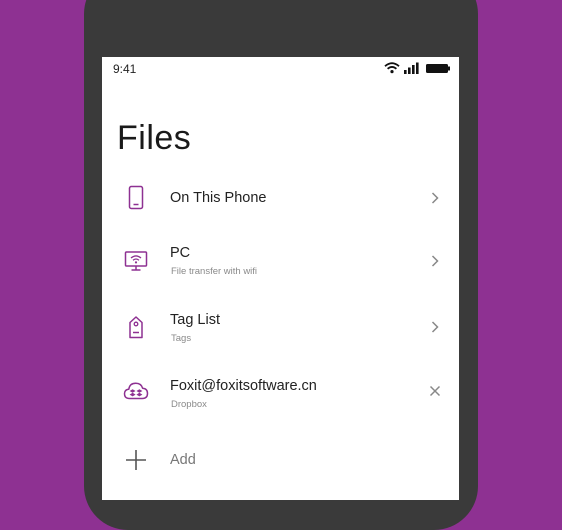  Describe the element at coordinates (438, 68) in the screenshot. I see `battery-icon` at that location.